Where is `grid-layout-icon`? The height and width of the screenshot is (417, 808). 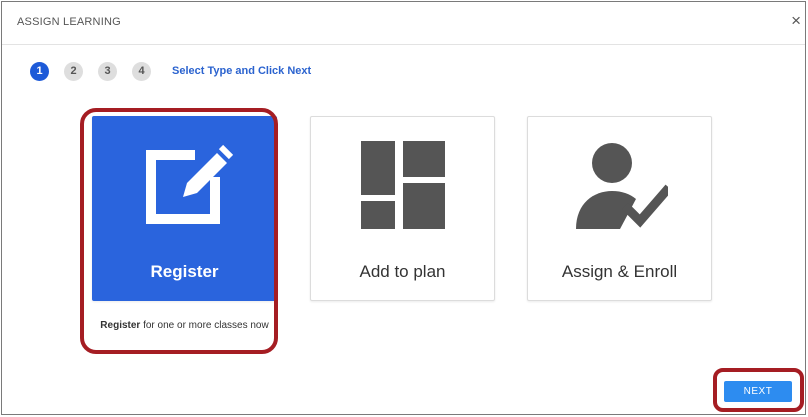
grid-layout-icon is located at coordinates (403, 187).